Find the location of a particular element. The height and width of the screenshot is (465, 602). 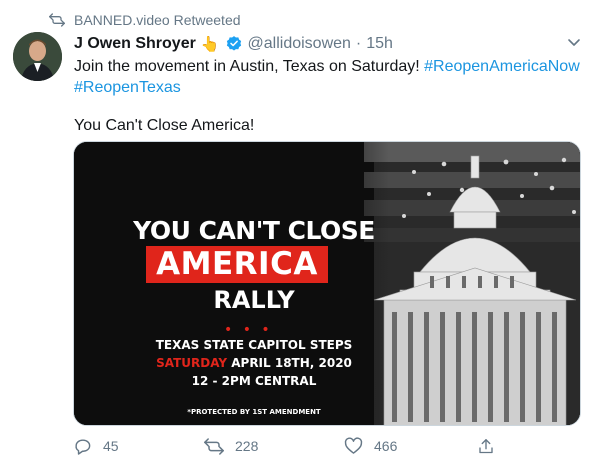

tweet-actions: 45 228 466 is located at coordinates (293, 446).